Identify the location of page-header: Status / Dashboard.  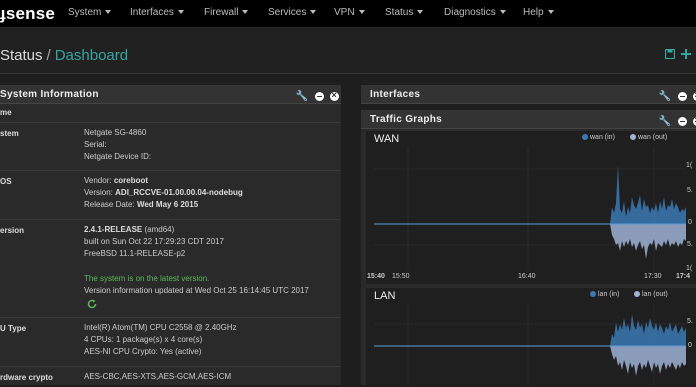
(348, 50).